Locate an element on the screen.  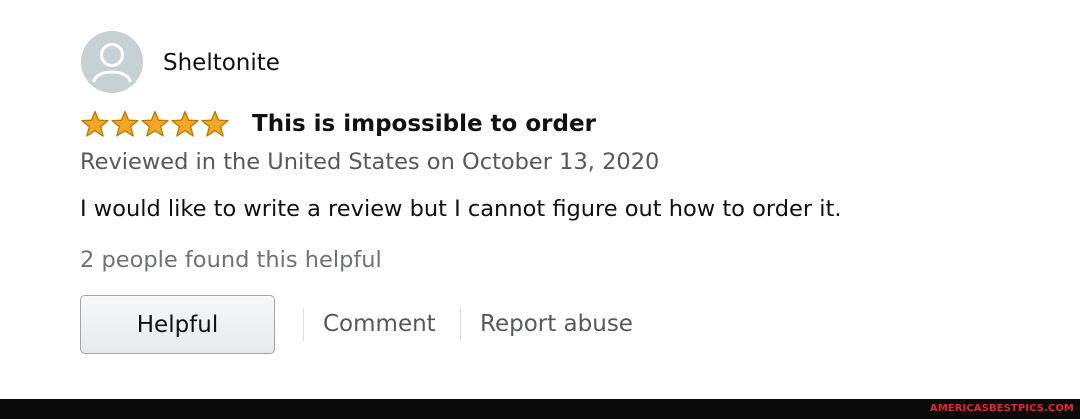
watermark: AMERICASBESTPICS.COM is located at coordinates (1001, 408).